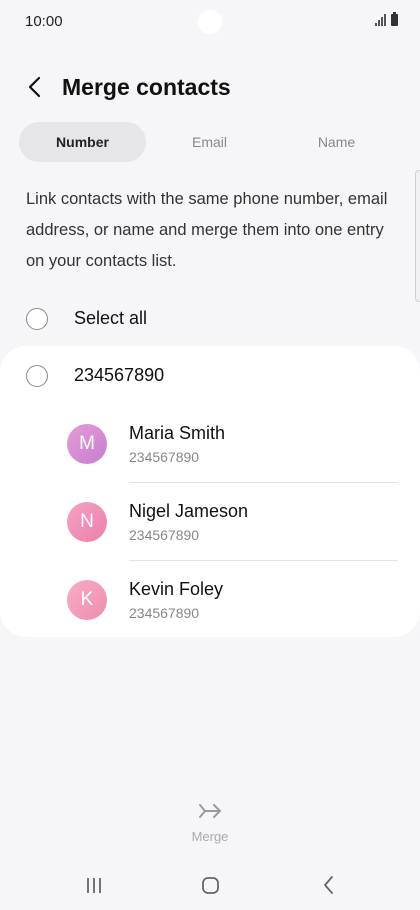  I want to click on merge-label: Merge, so click(210, 836).